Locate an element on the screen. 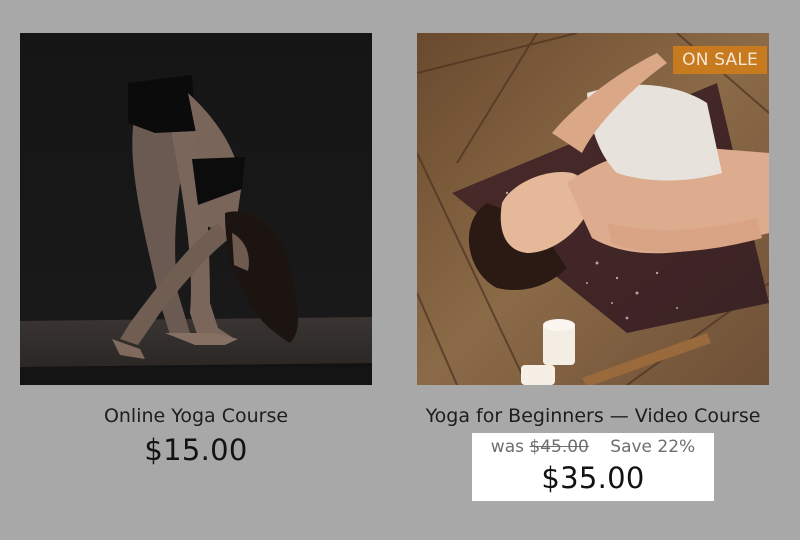 The image size is (800, 540). product-price: $15.00 is located at coordinates (196, 450).